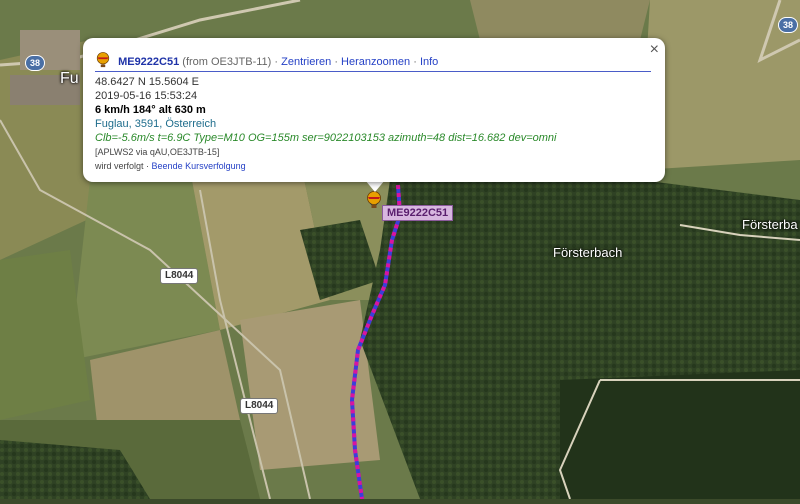 The width and height of the screenshot is (800, 504). Describe the element at coordinates (654, 50) in the screenshot. I see `close-button: ×` at that location.